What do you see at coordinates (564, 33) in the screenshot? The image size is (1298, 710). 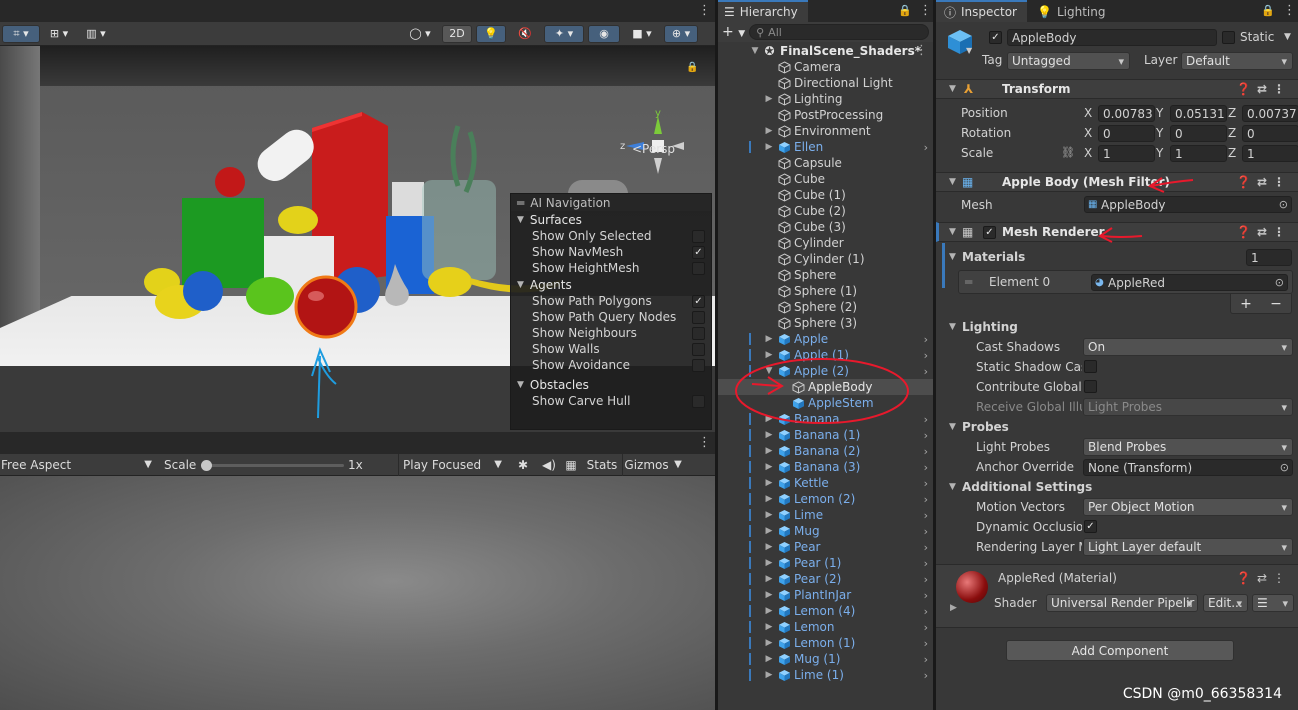 I see `effects-toggle-icon: ✦ ▾` at bounding box center [564, 33].